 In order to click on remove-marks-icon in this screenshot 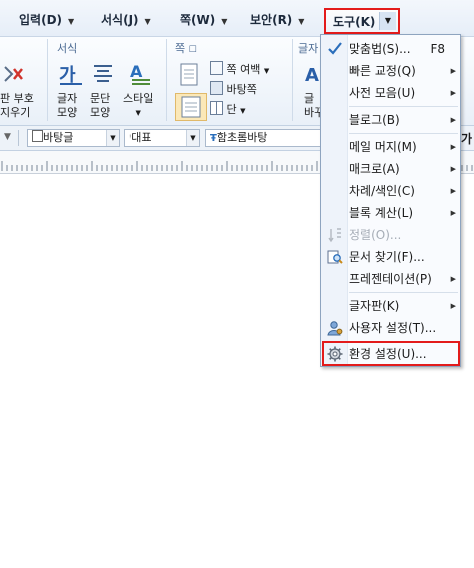, I will do `click(13, 74)`.